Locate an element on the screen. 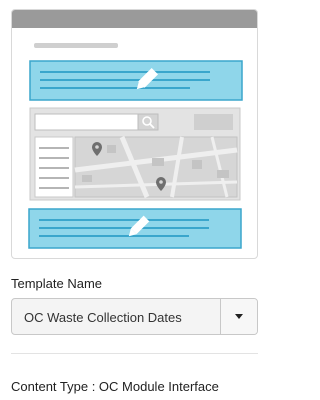 The image size is (320, 400). dropdown-toggle-button is located at coordinates (238, 316).